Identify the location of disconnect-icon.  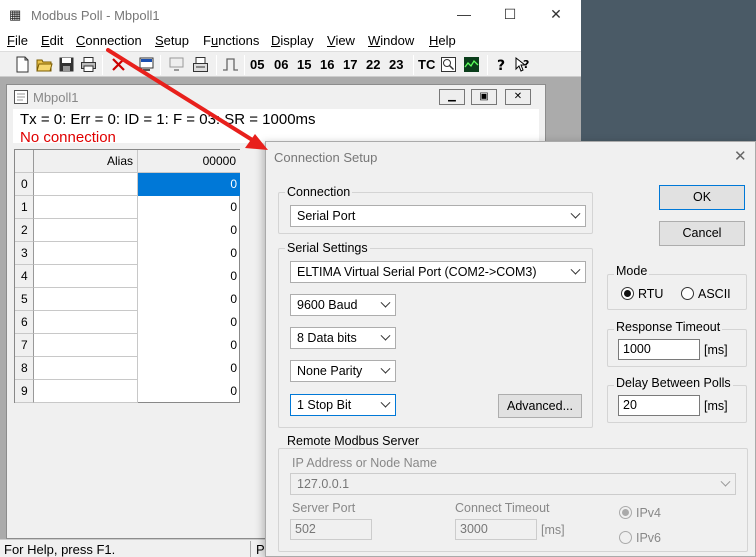
(118, 64).